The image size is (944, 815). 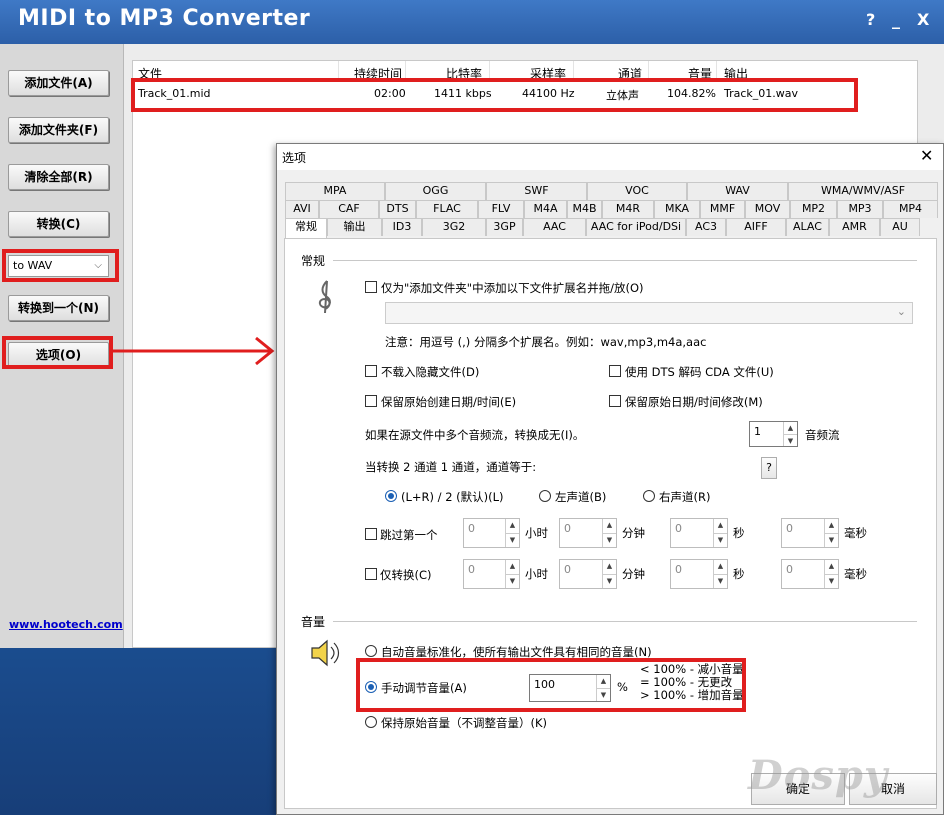 What do you see at coordinates (371, 371) in the screenshot?
I see `no-hidden-checkbox` at bounding box center [371, 371].